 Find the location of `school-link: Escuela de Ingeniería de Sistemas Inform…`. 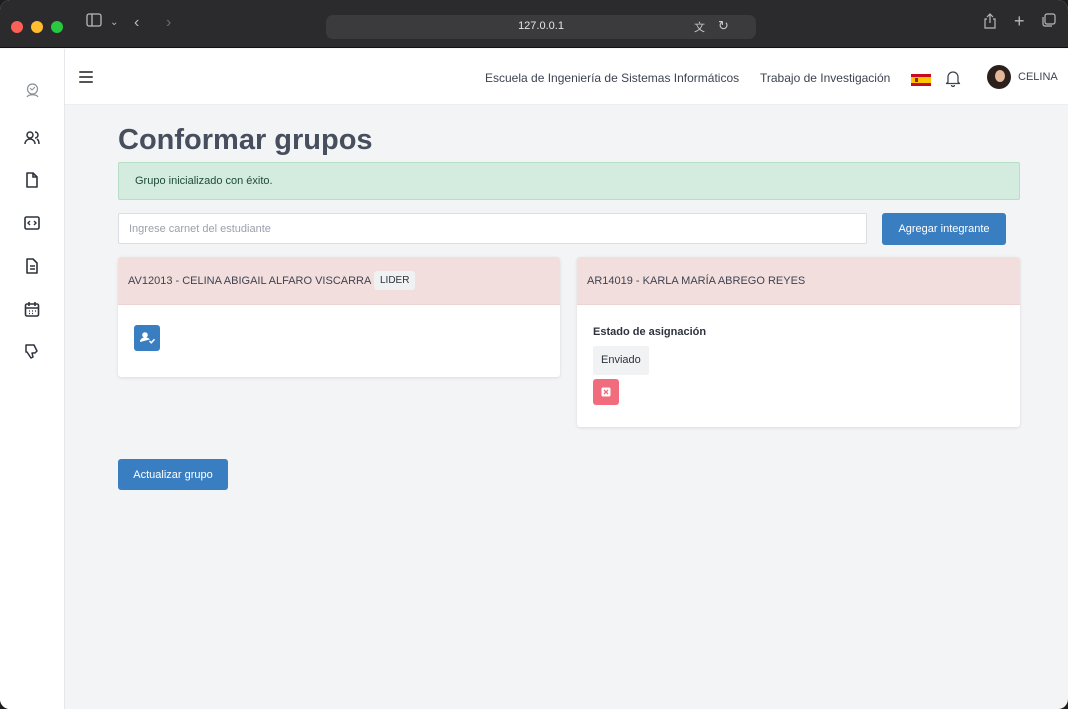

school-link: Escuela de Ingeniería de Sistemas Inform… is located at coordinates (612, 78).